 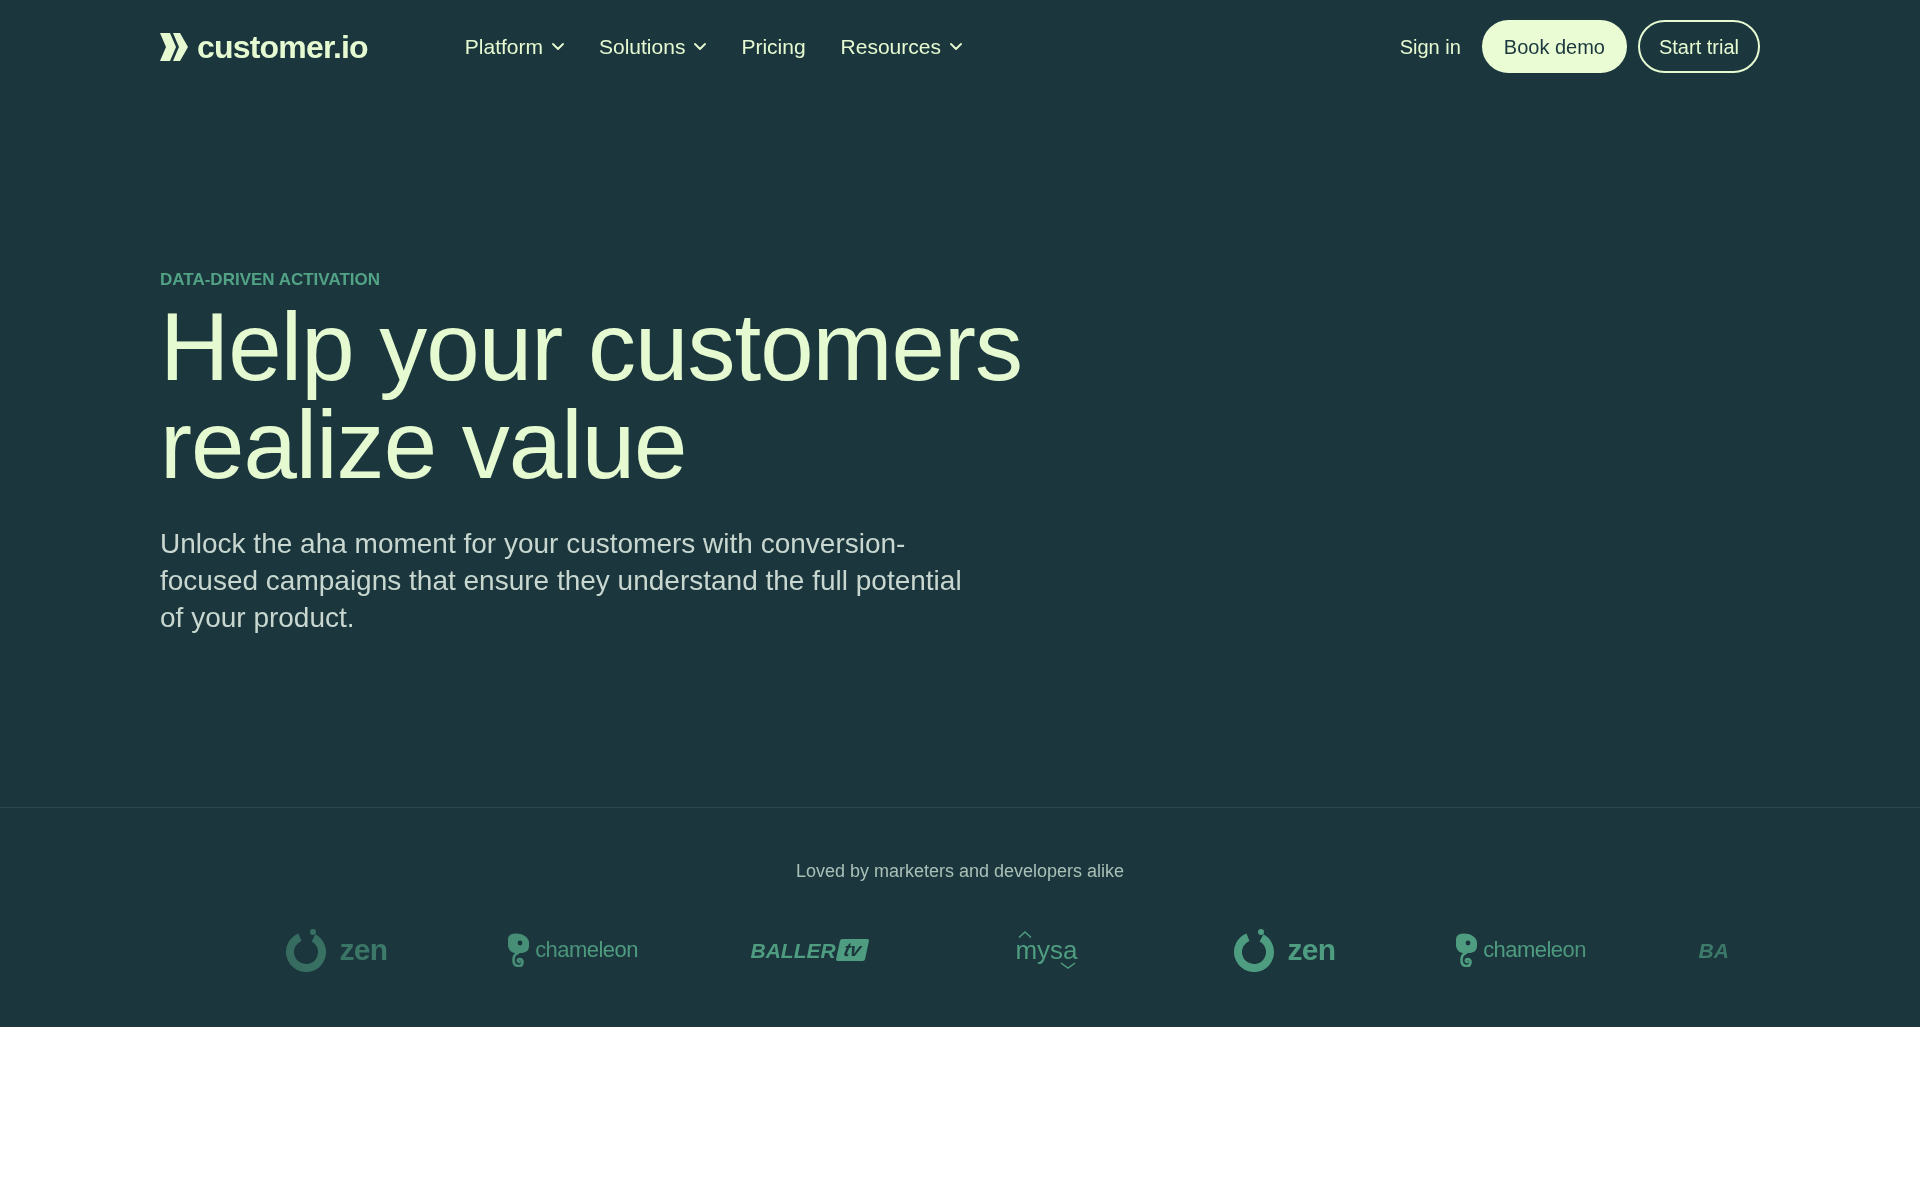 I want to click on brand-name: BALLER, so click(x=793, y=950).